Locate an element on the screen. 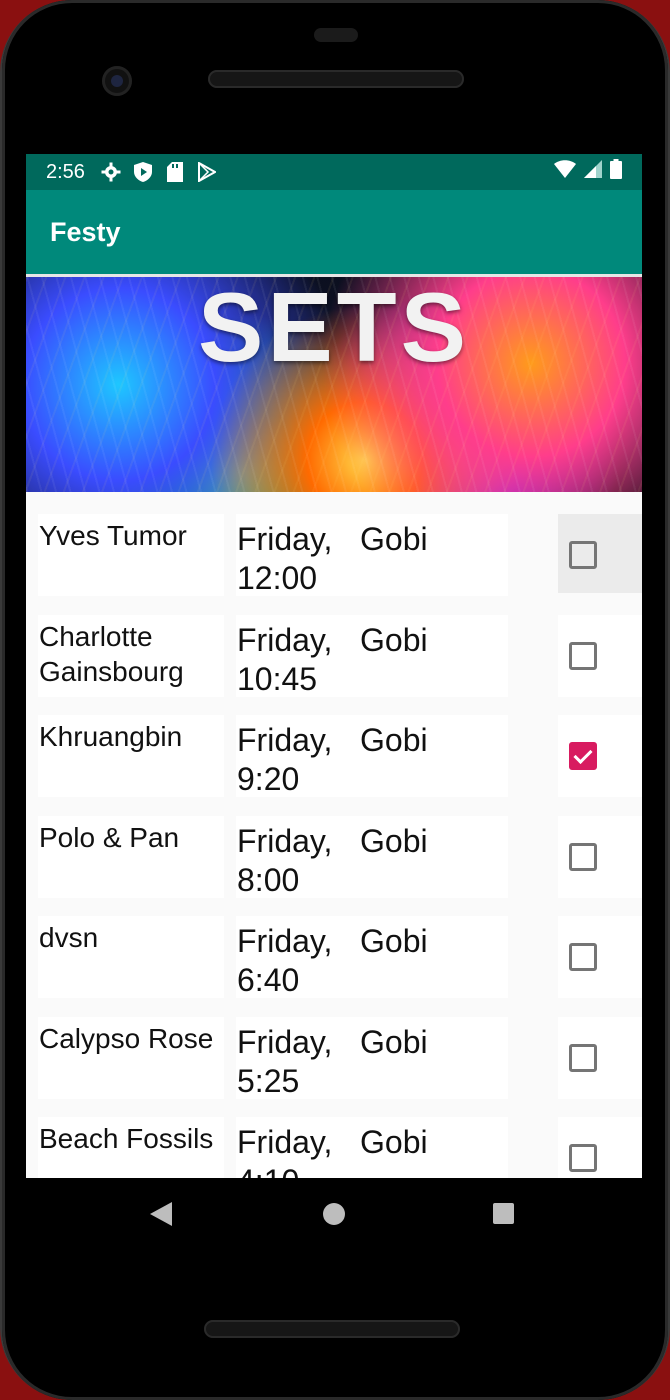 This screenshot has height=1400, width=670. set-time-cell: Friday, 8:00 Gobi is located at coordinates (372, 857).